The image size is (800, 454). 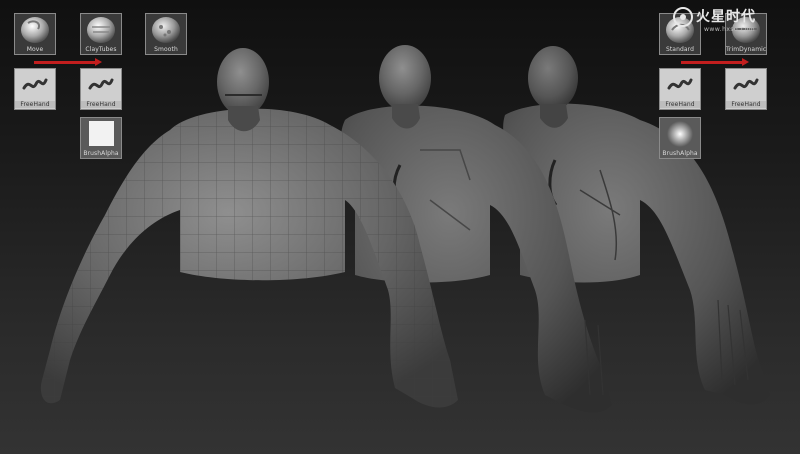 I want to click on tool-smooth: Smooth, so click(x=166, y=34).